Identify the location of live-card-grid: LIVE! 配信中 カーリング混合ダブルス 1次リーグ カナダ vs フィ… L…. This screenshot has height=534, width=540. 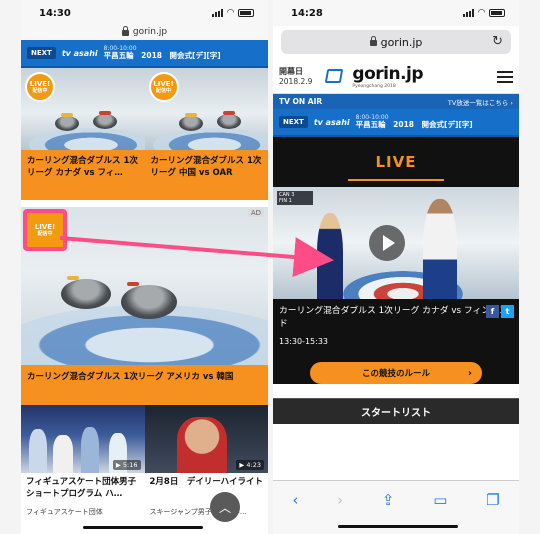
(144, 134).